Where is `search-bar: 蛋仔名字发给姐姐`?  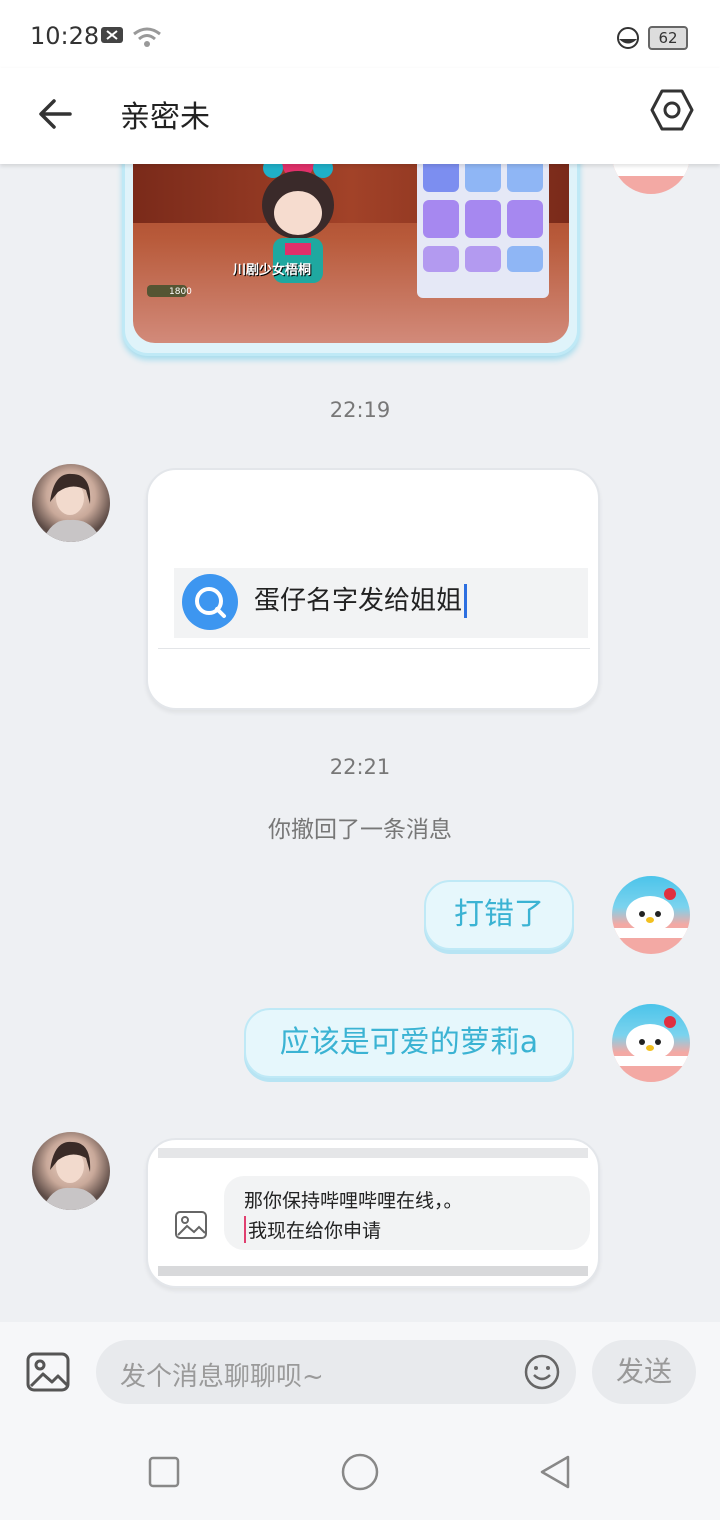
search-bar: 蛋仔名字发给姐姐 is located at coordinates (381, 603).